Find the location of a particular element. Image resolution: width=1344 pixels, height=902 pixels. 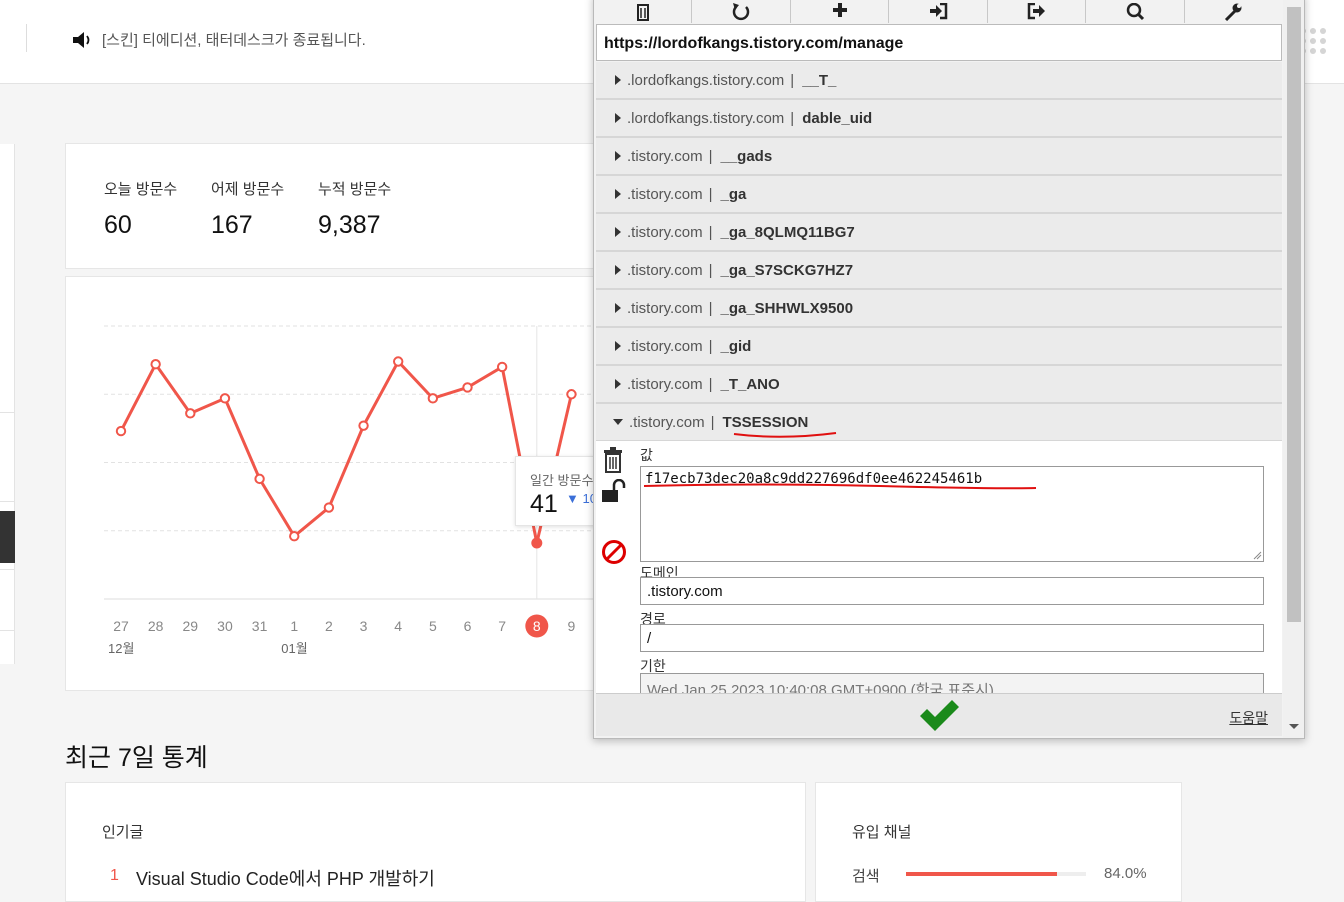

domain-input: .tistory.com is located at coordinates (952, 591).